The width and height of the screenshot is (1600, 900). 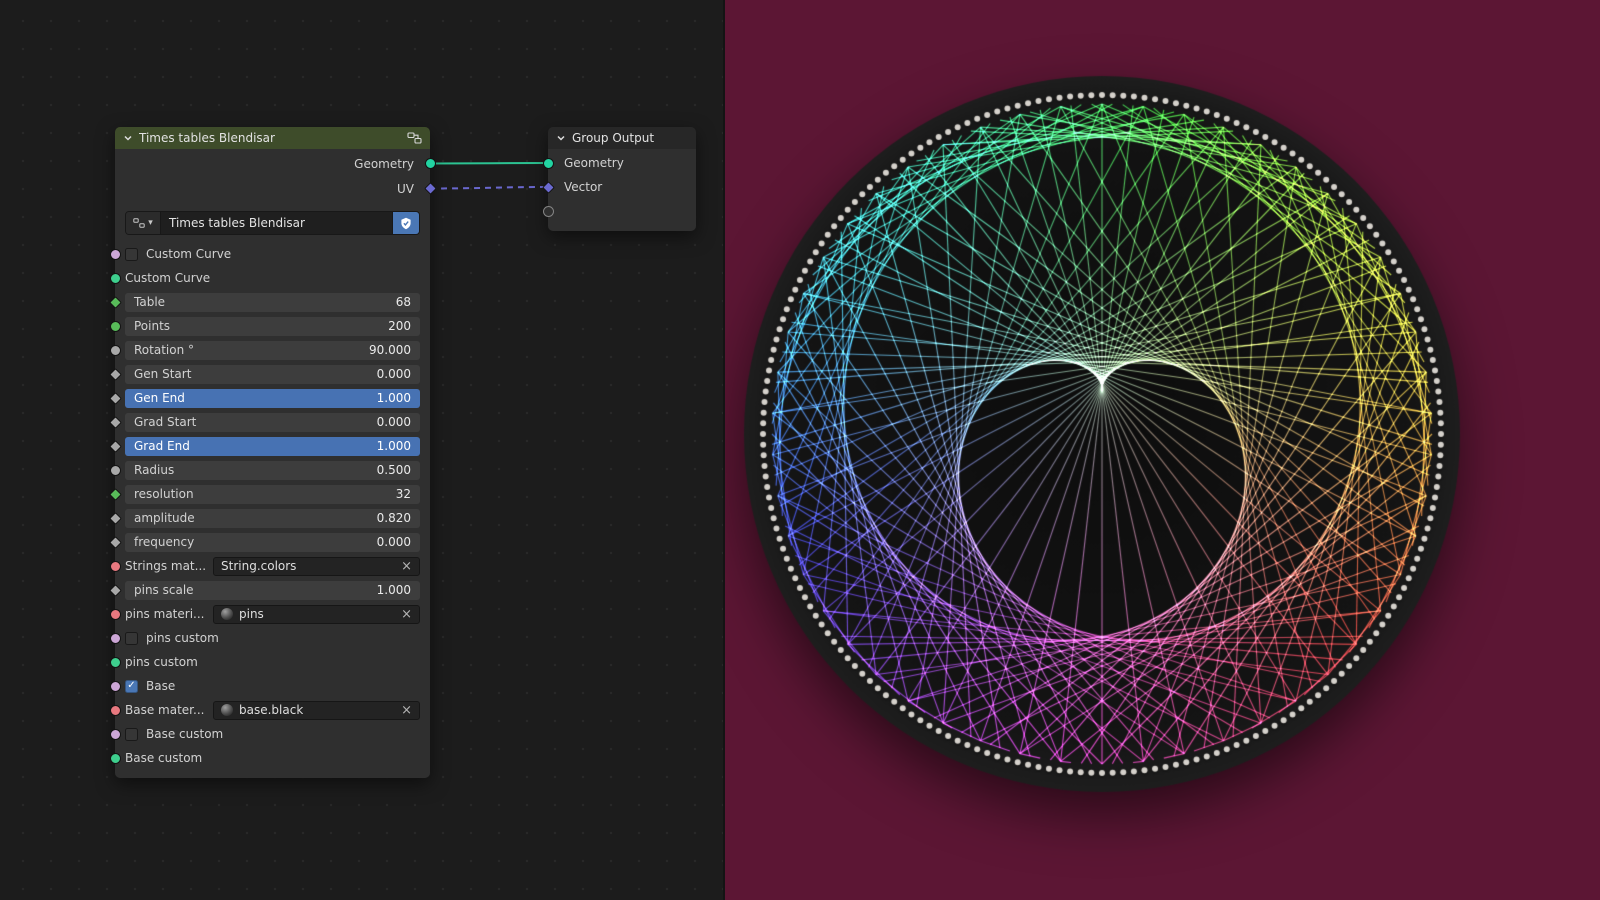 I want to click on material-field-strings-mat: String.colors ×, so click(x=316, y=566).